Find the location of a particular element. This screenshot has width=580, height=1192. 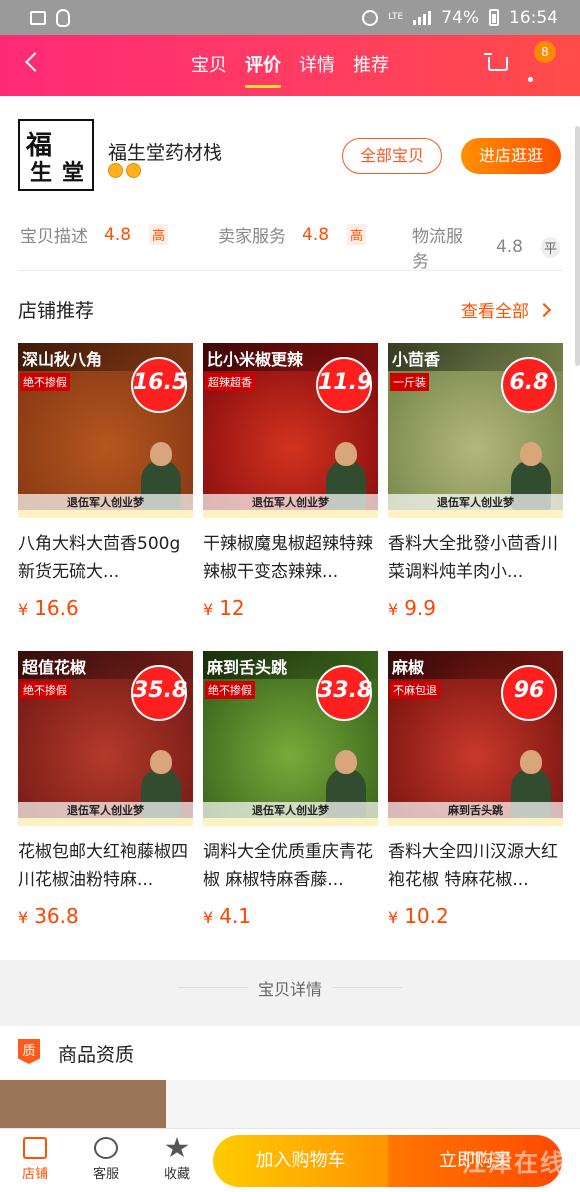

battery-icon is located at coordinates (494, 17).